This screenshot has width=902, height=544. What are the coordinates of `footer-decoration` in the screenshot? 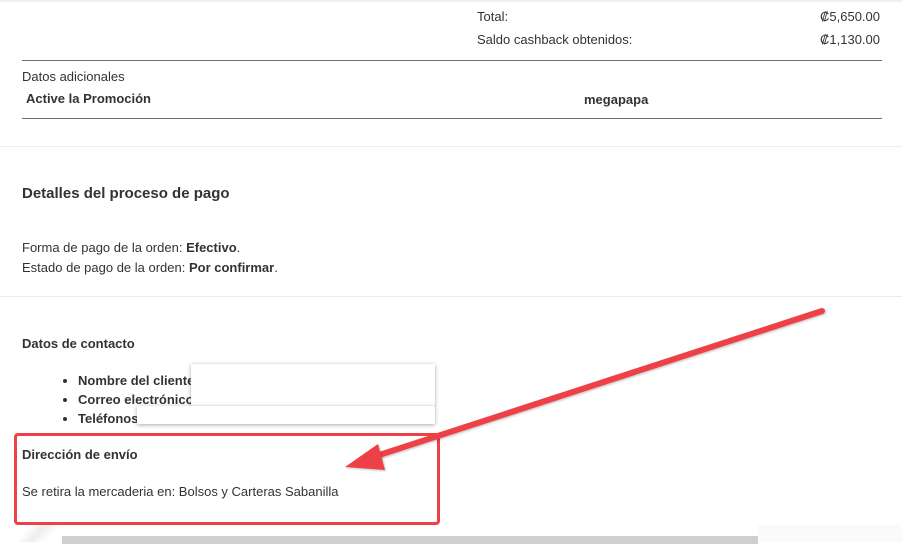 It's located at (30, 533).